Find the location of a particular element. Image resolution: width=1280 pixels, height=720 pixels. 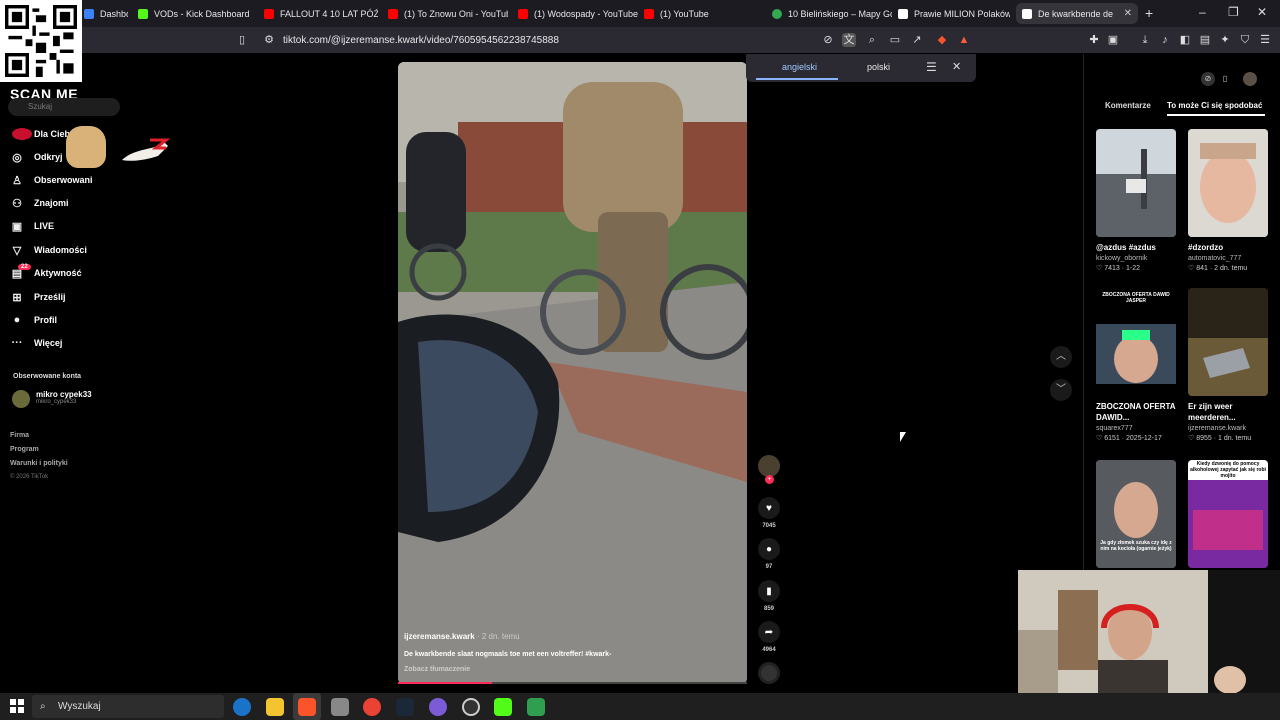

video-progress is located at coordinates (572, 683).